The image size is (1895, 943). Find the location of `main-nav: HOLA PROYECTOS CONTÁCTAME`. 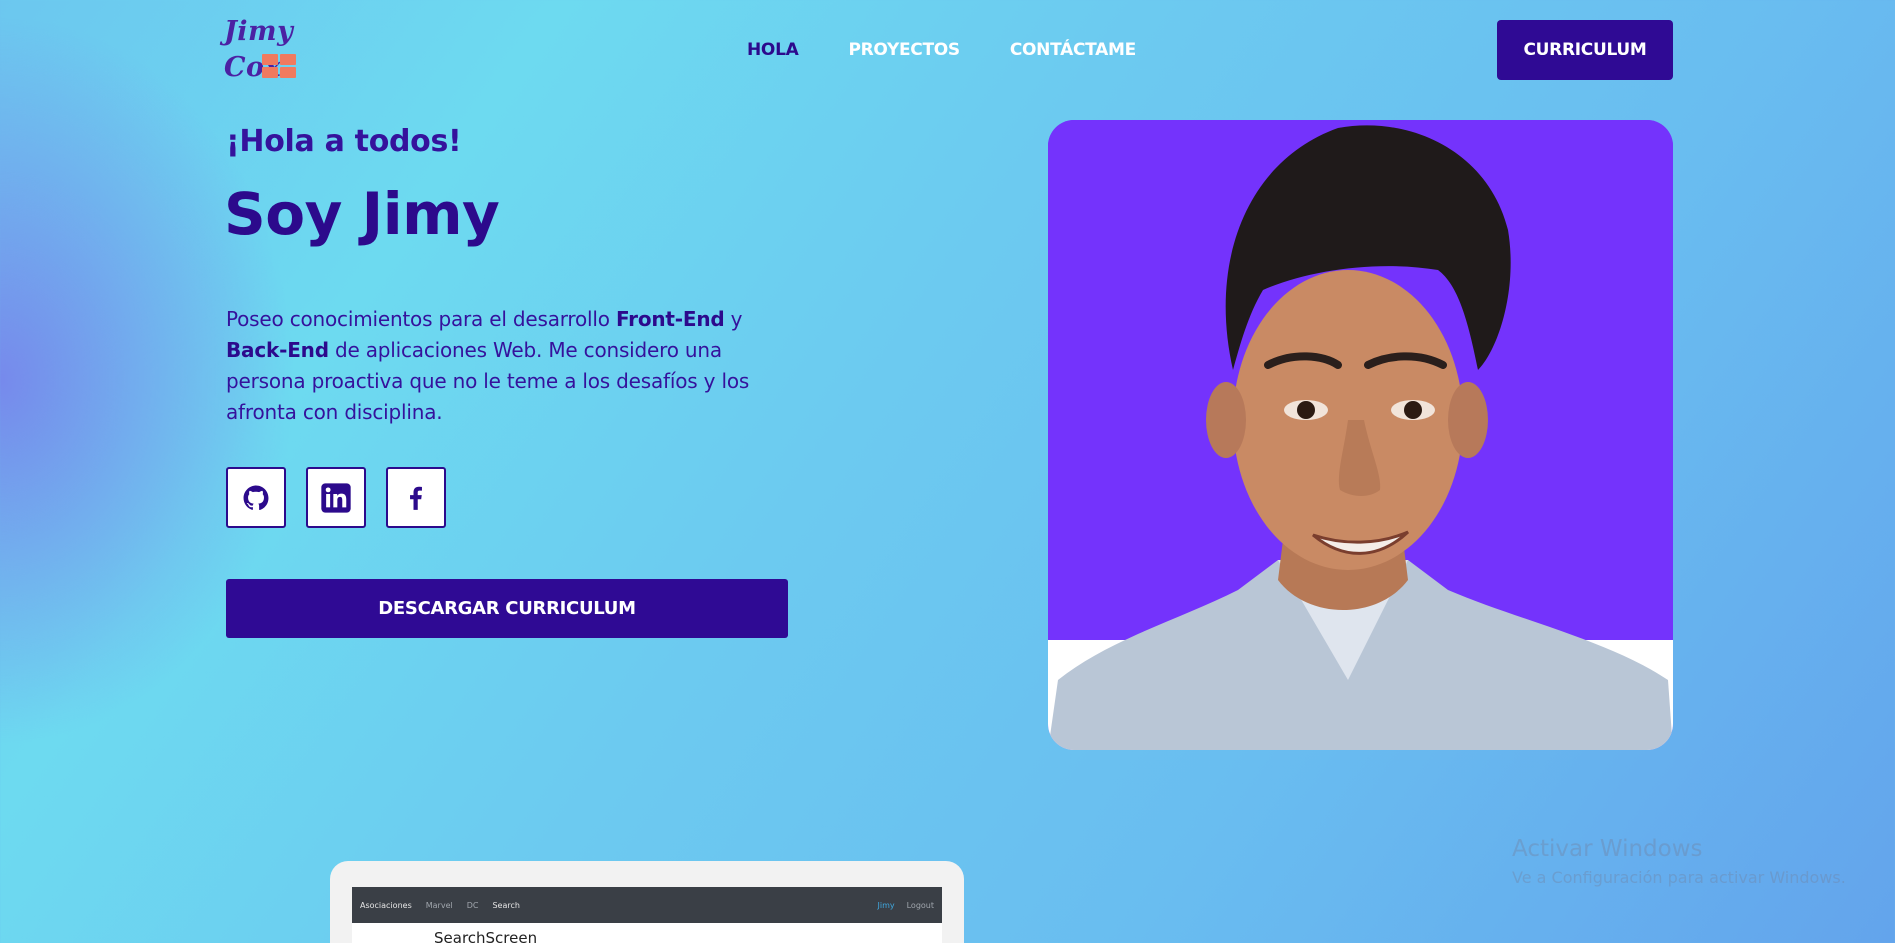

main-nav: HOLA PROYECTOS CONTÁCTAME is located at coordinates (941, 50).